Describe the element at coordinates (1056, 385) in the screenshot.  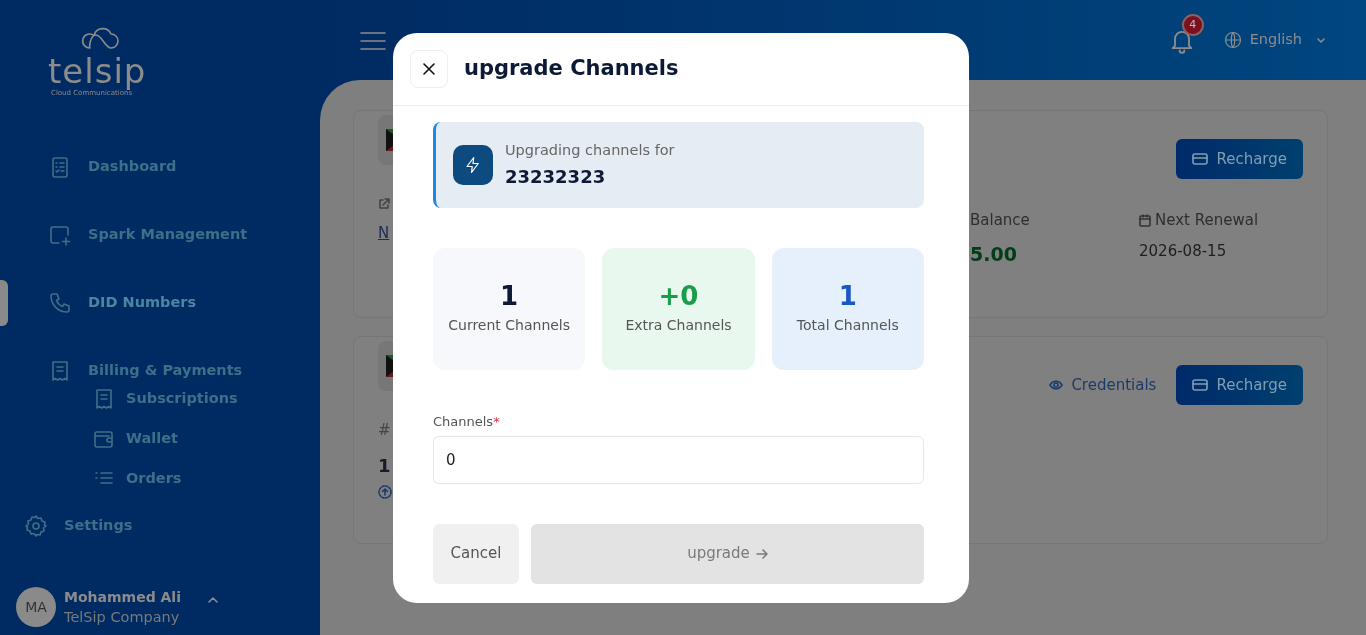
I see `eye-icon` at that location.